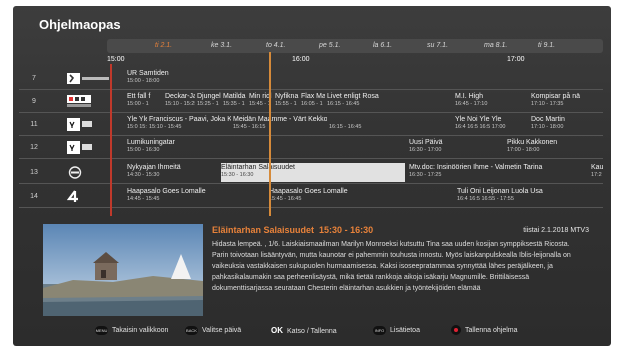  What do you see at coordinates (516, 59) in the screenshot?
I see `time-label: 17:00` at bounding box center [516, 59].